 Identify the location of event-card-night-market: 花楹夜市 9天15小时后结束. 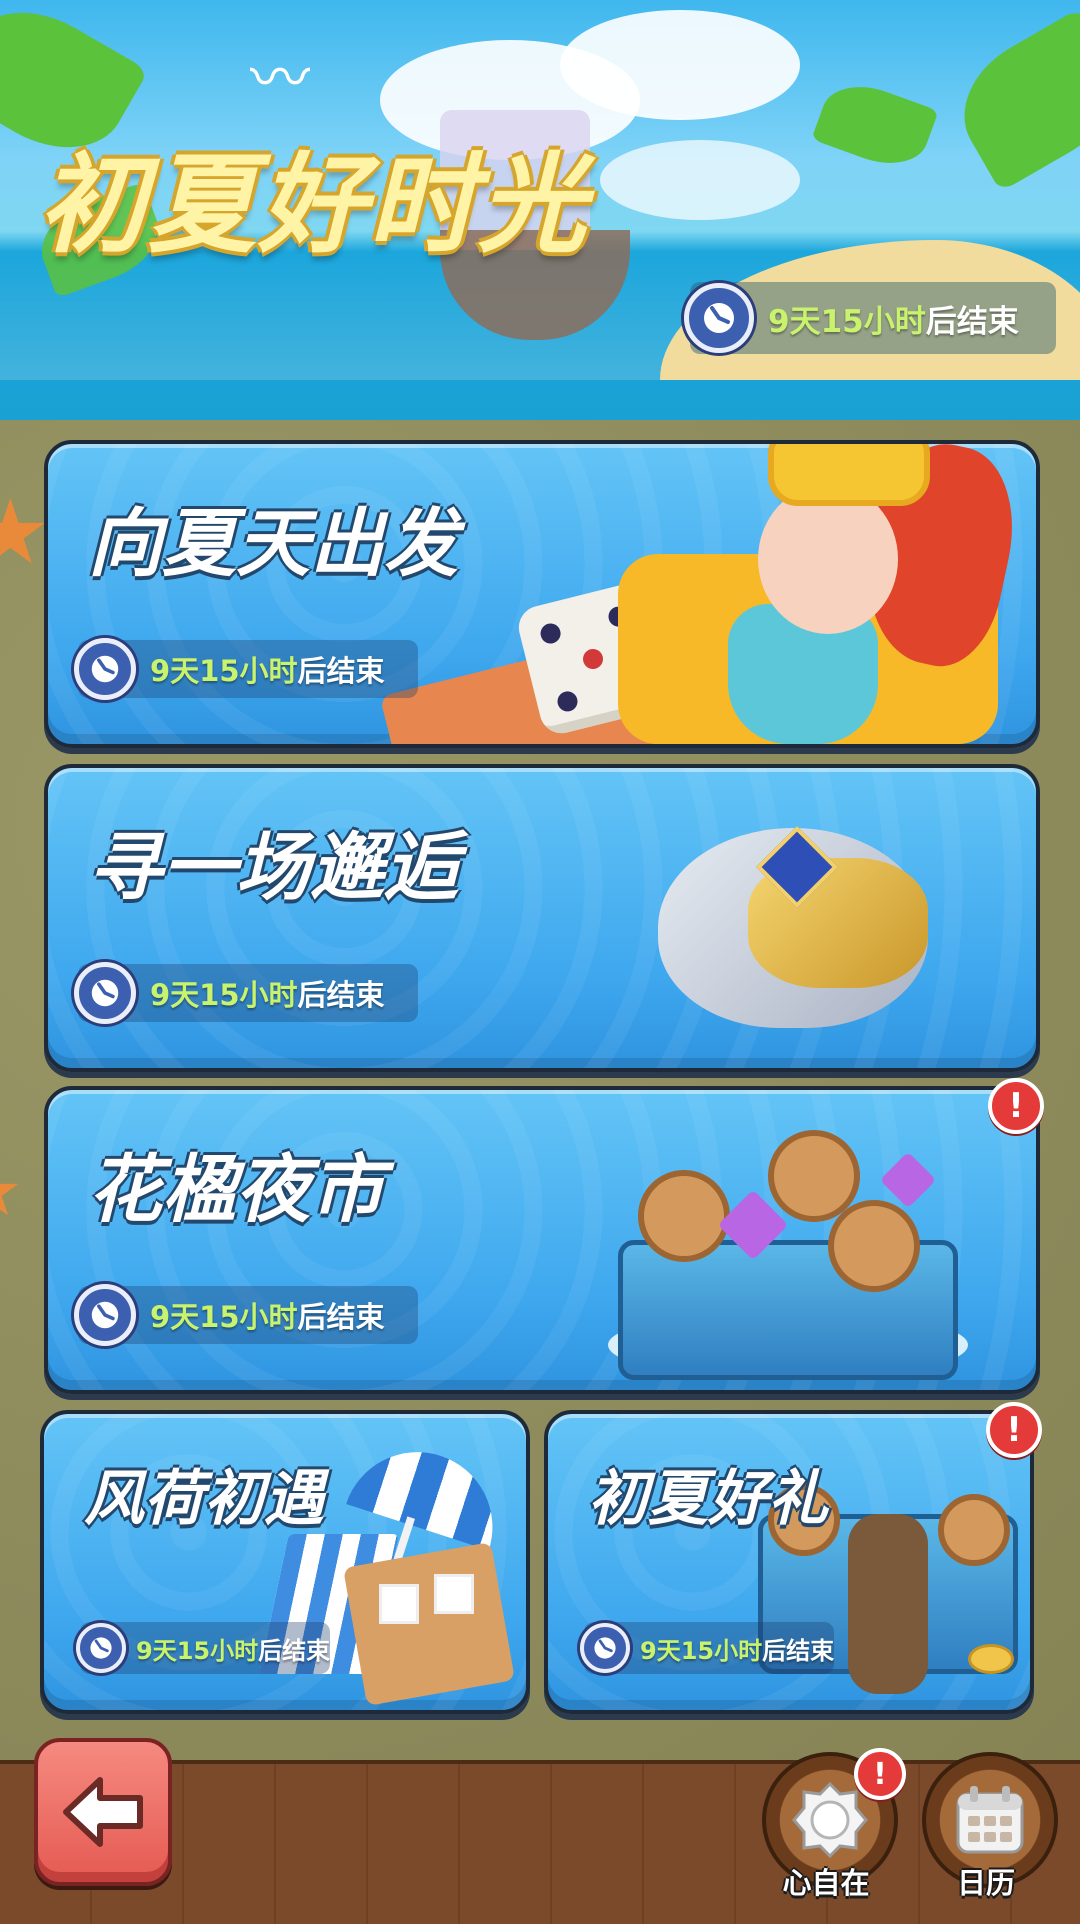
(542, 1240).